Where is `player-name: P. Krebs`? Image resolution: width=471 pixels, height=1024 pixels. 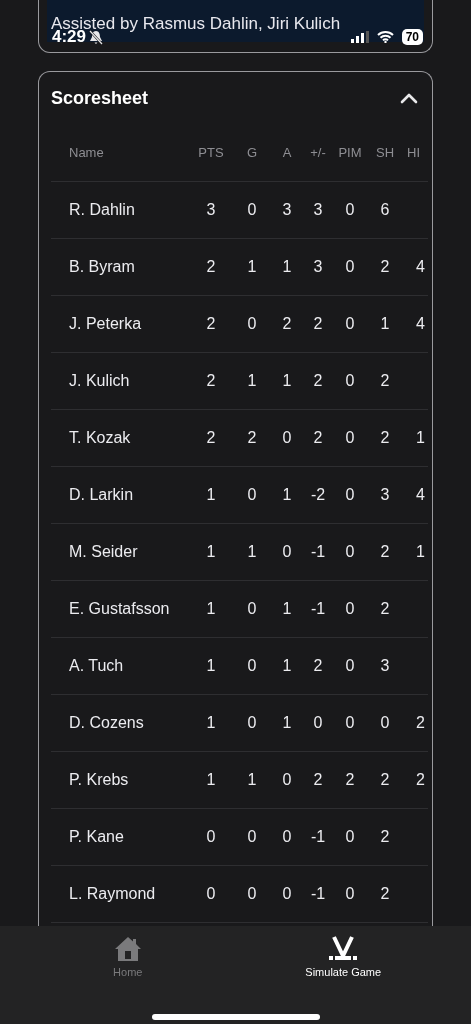
player-name: P. Krebs is located at coordinates (99, 780).